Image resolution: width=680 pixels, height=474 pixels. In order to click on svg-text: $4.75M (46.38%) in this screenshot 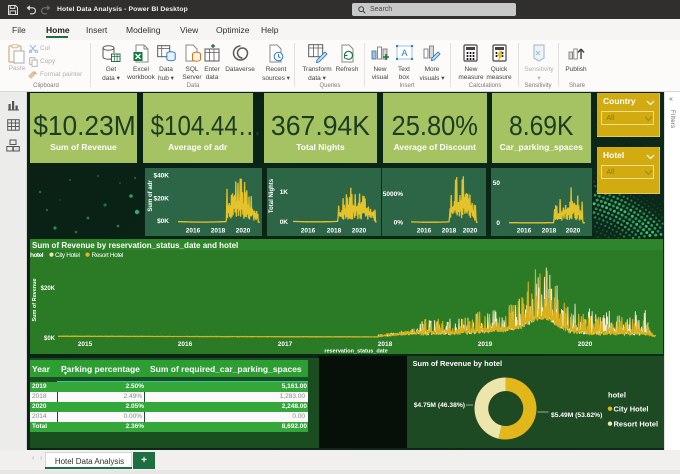, I will do `click(439, 405)`.